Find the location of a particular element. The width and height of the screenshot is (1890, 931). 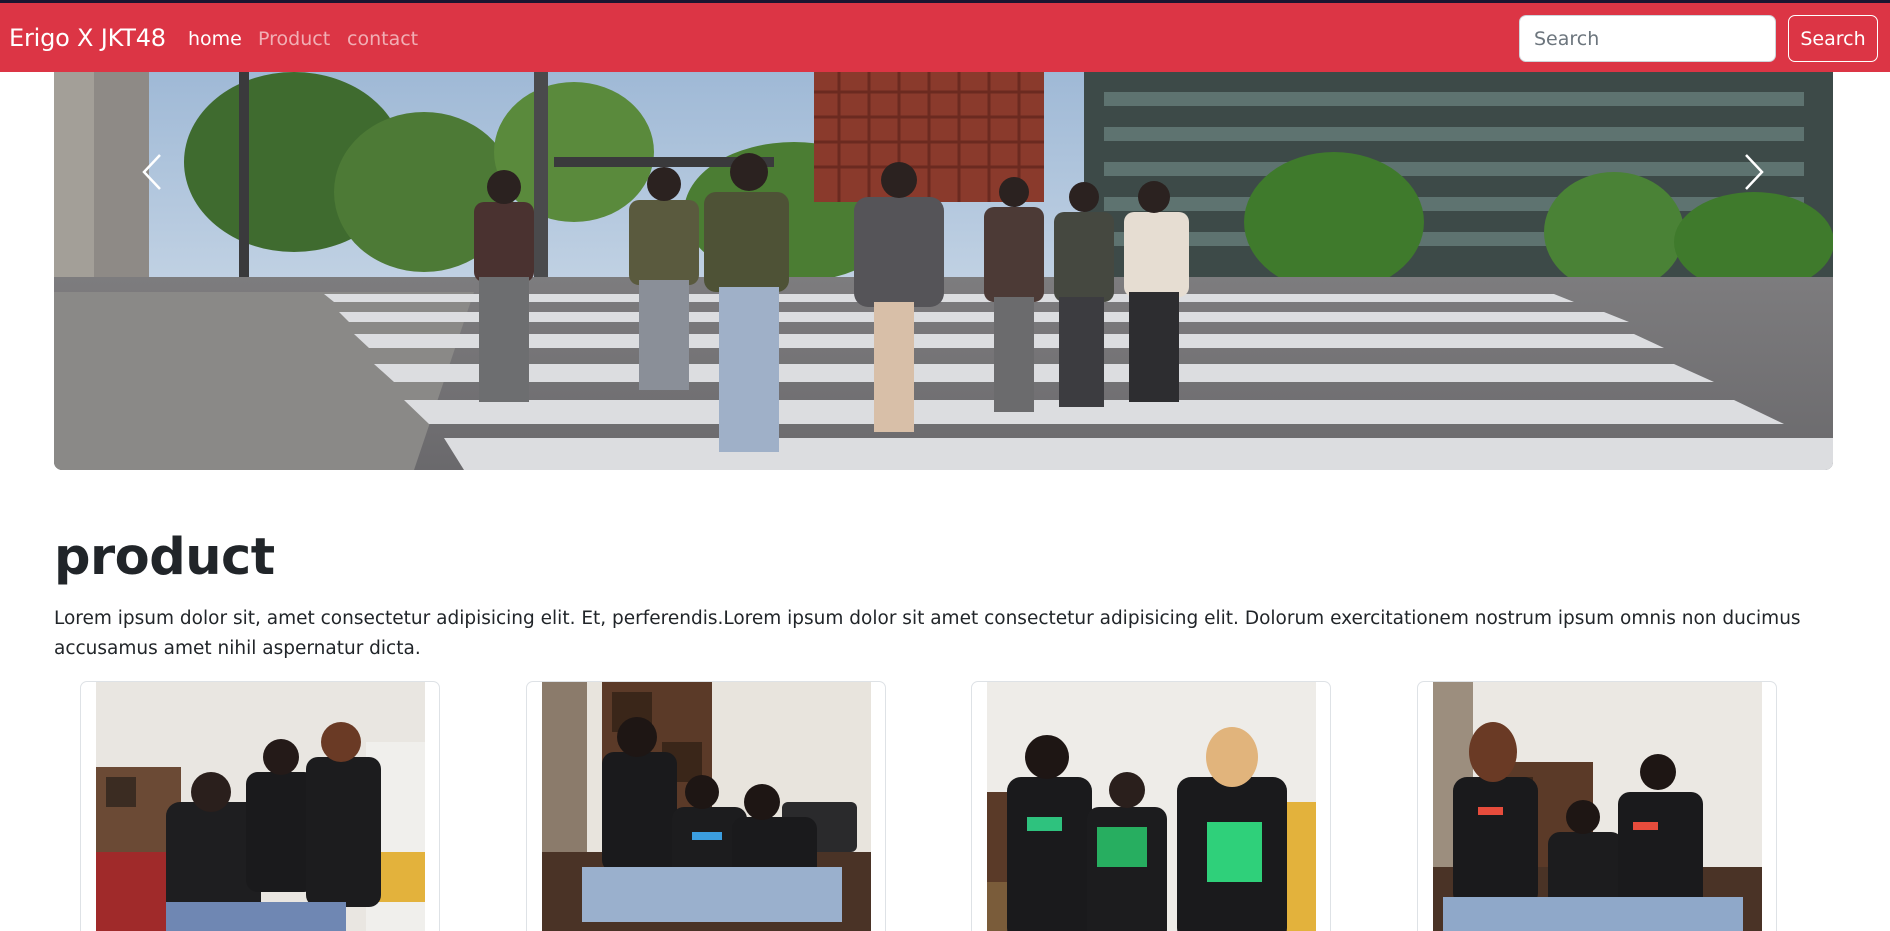

chevron-right-icon is located at coordinates (1754, 172).